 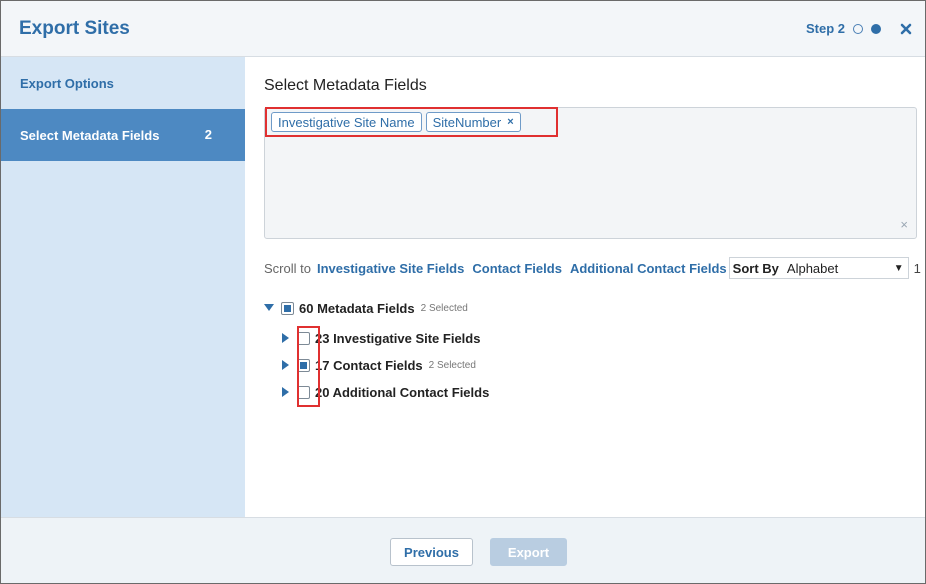 What do you see at coordinates (287, 268) in the screenshot?
I see `scroll-to-label: Scroll to` at bounding box center [287, 268].